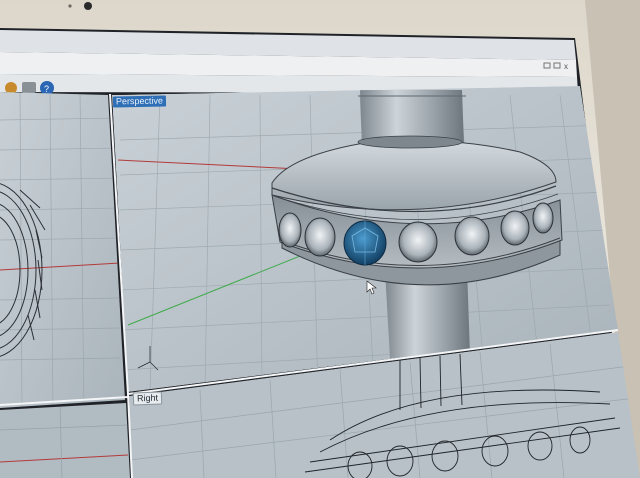 The width and height of the screenshot is (640, 478). Describe the element at coordinates (11, 88) in the screenshot. I see `camera-icon` at that location.